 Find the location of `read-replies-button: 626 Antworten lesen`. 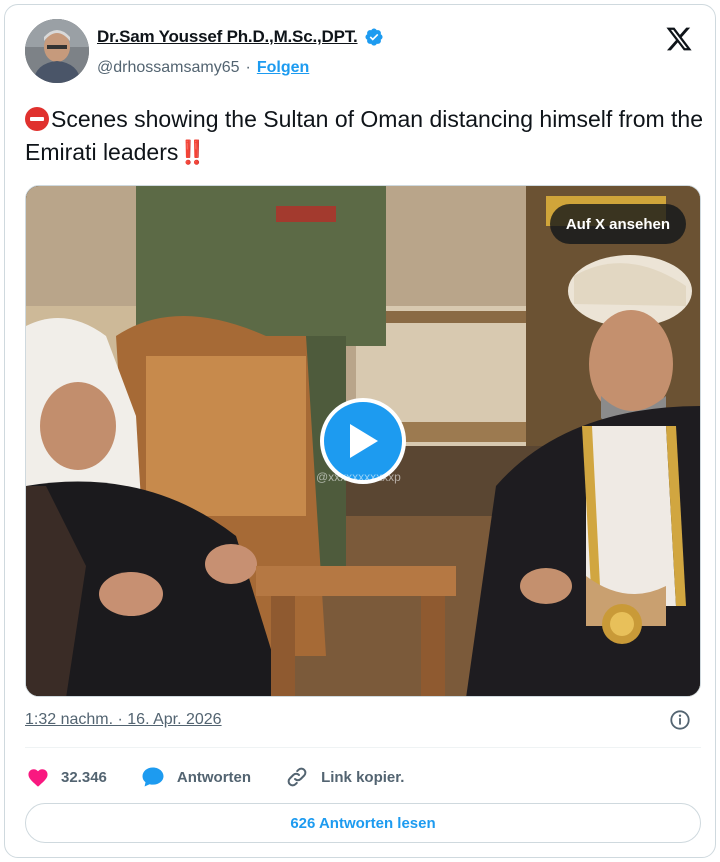

read-replies-button: 626 Antworten lesen is located at coordinates (363, 823).